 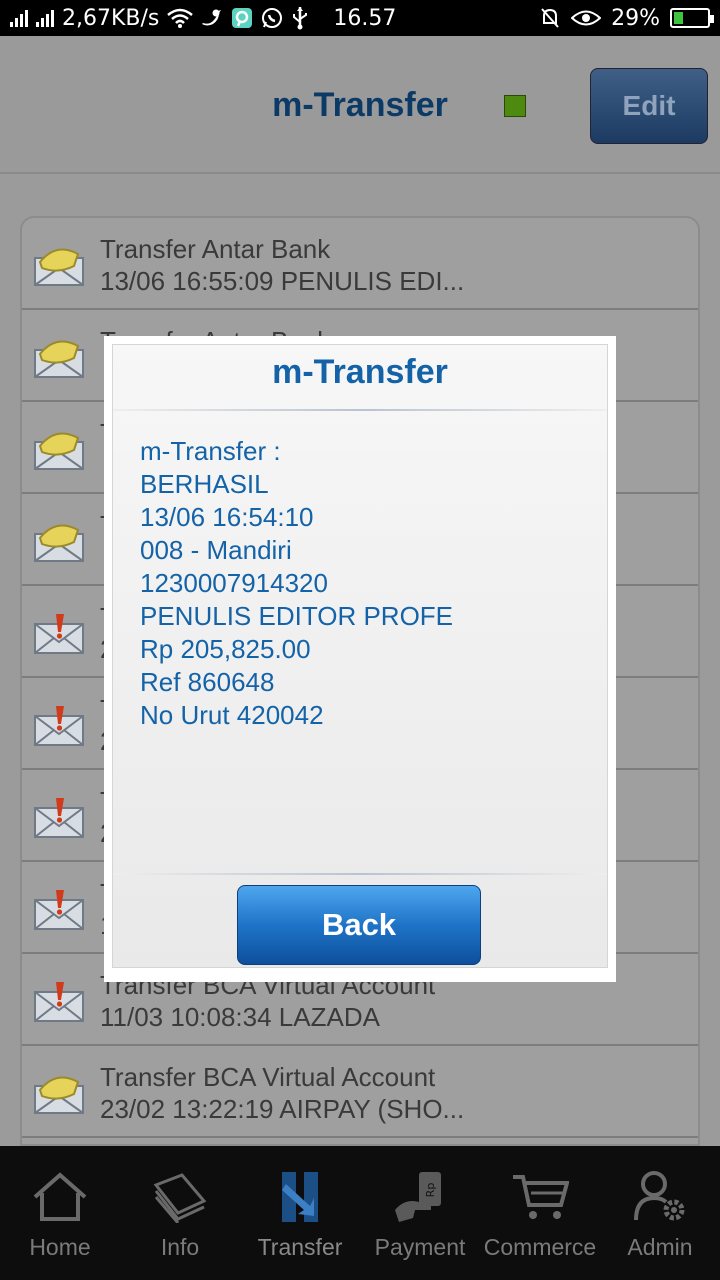 What do you see at coordinates (540, 1197) in the screenshot?
I see `cart-icon` at bounding box center [540, 1197].